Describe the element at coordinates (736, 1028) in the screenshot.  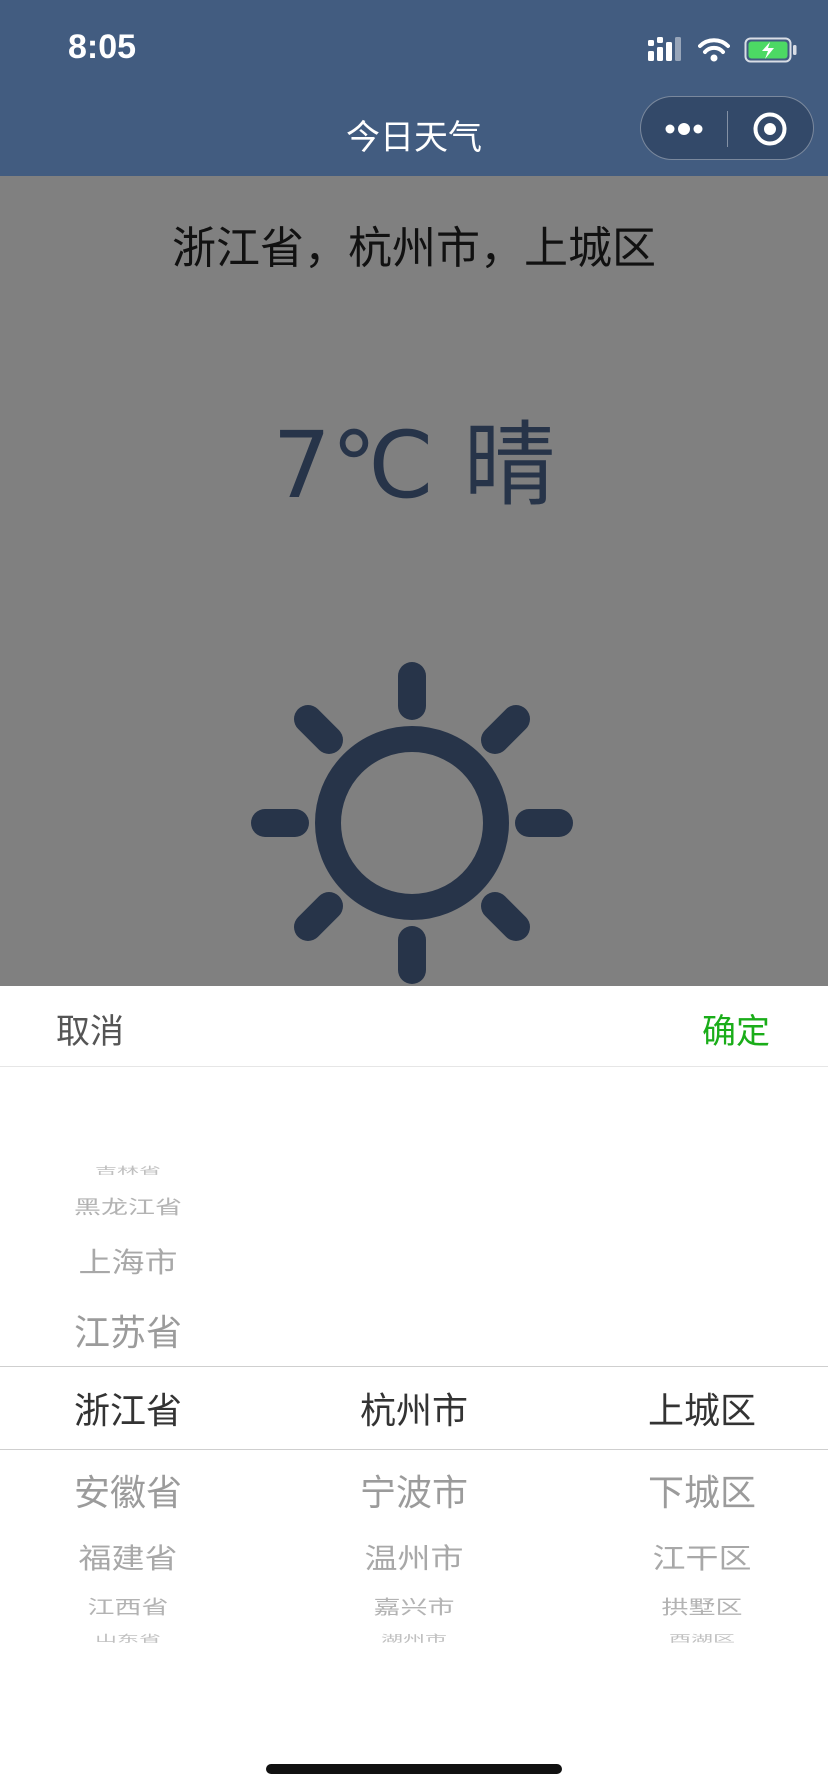
I see `confirm-button: 确定` at that location.